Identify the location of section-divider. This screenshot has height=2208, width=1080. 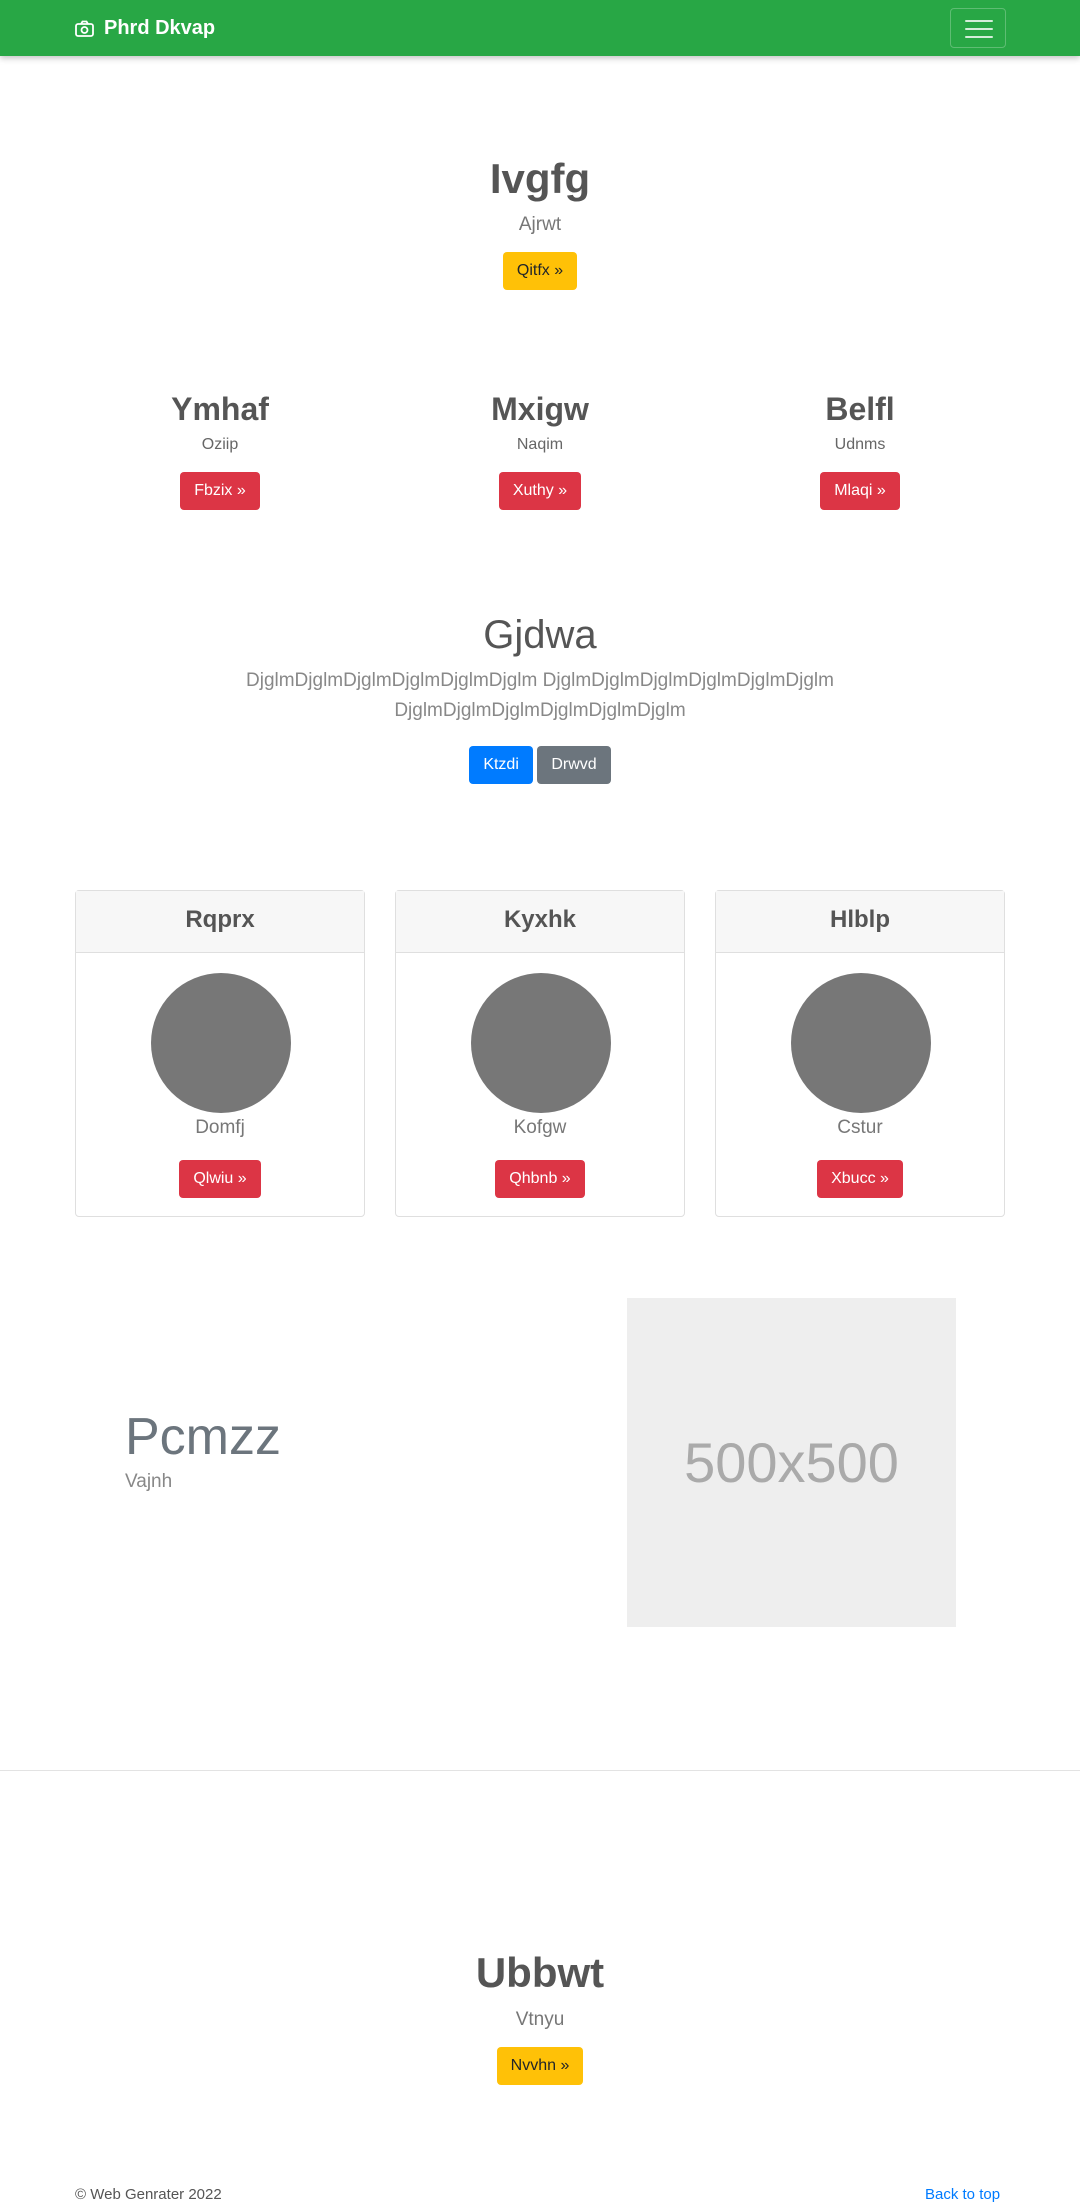
(540, 1770).